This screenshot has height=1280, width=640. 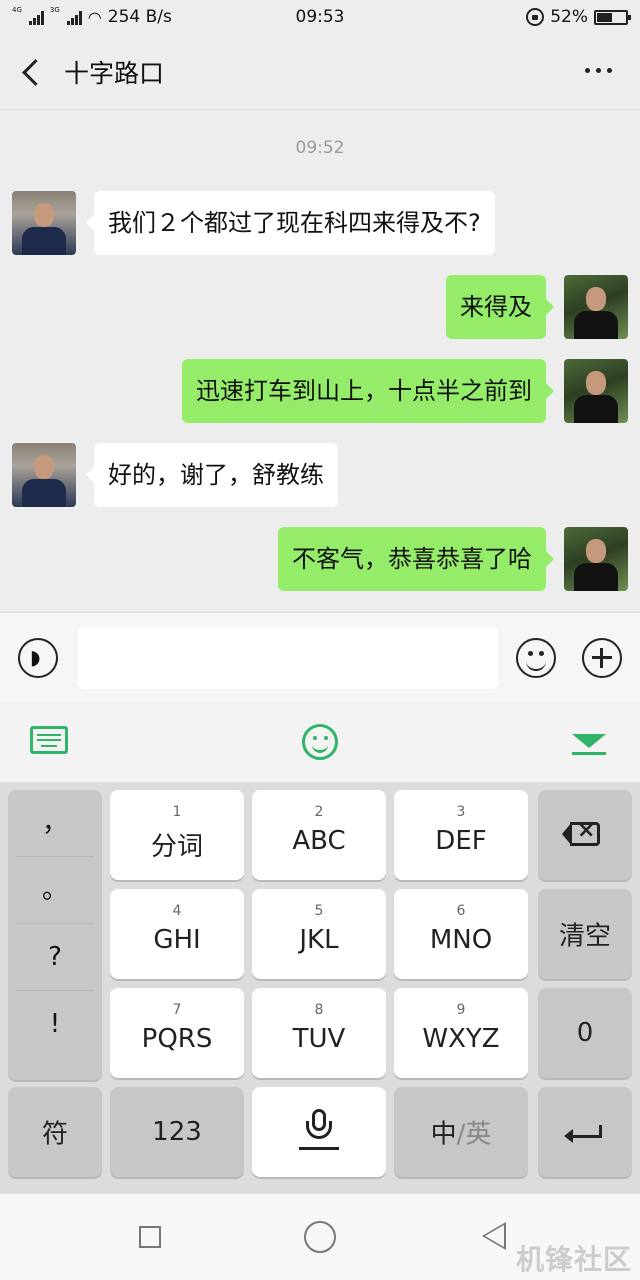 What do you see at coordinates (319, 1033) in the screenshot?
I see `key-8: 8 TUV` at bounding box center [319, 1033].